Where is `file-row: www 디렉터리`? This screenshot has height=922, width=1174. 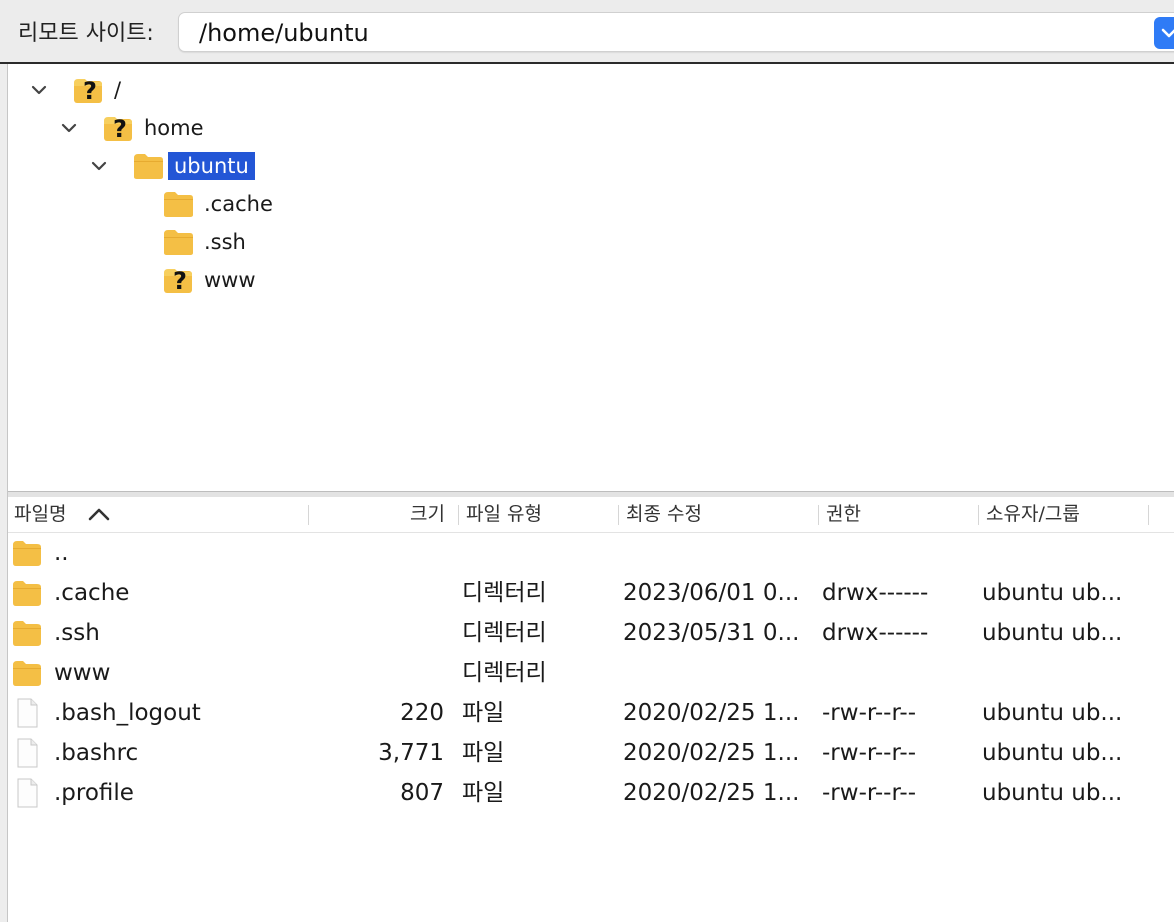 file-row: www 디렉터리 is located at coordinates (591, 673).